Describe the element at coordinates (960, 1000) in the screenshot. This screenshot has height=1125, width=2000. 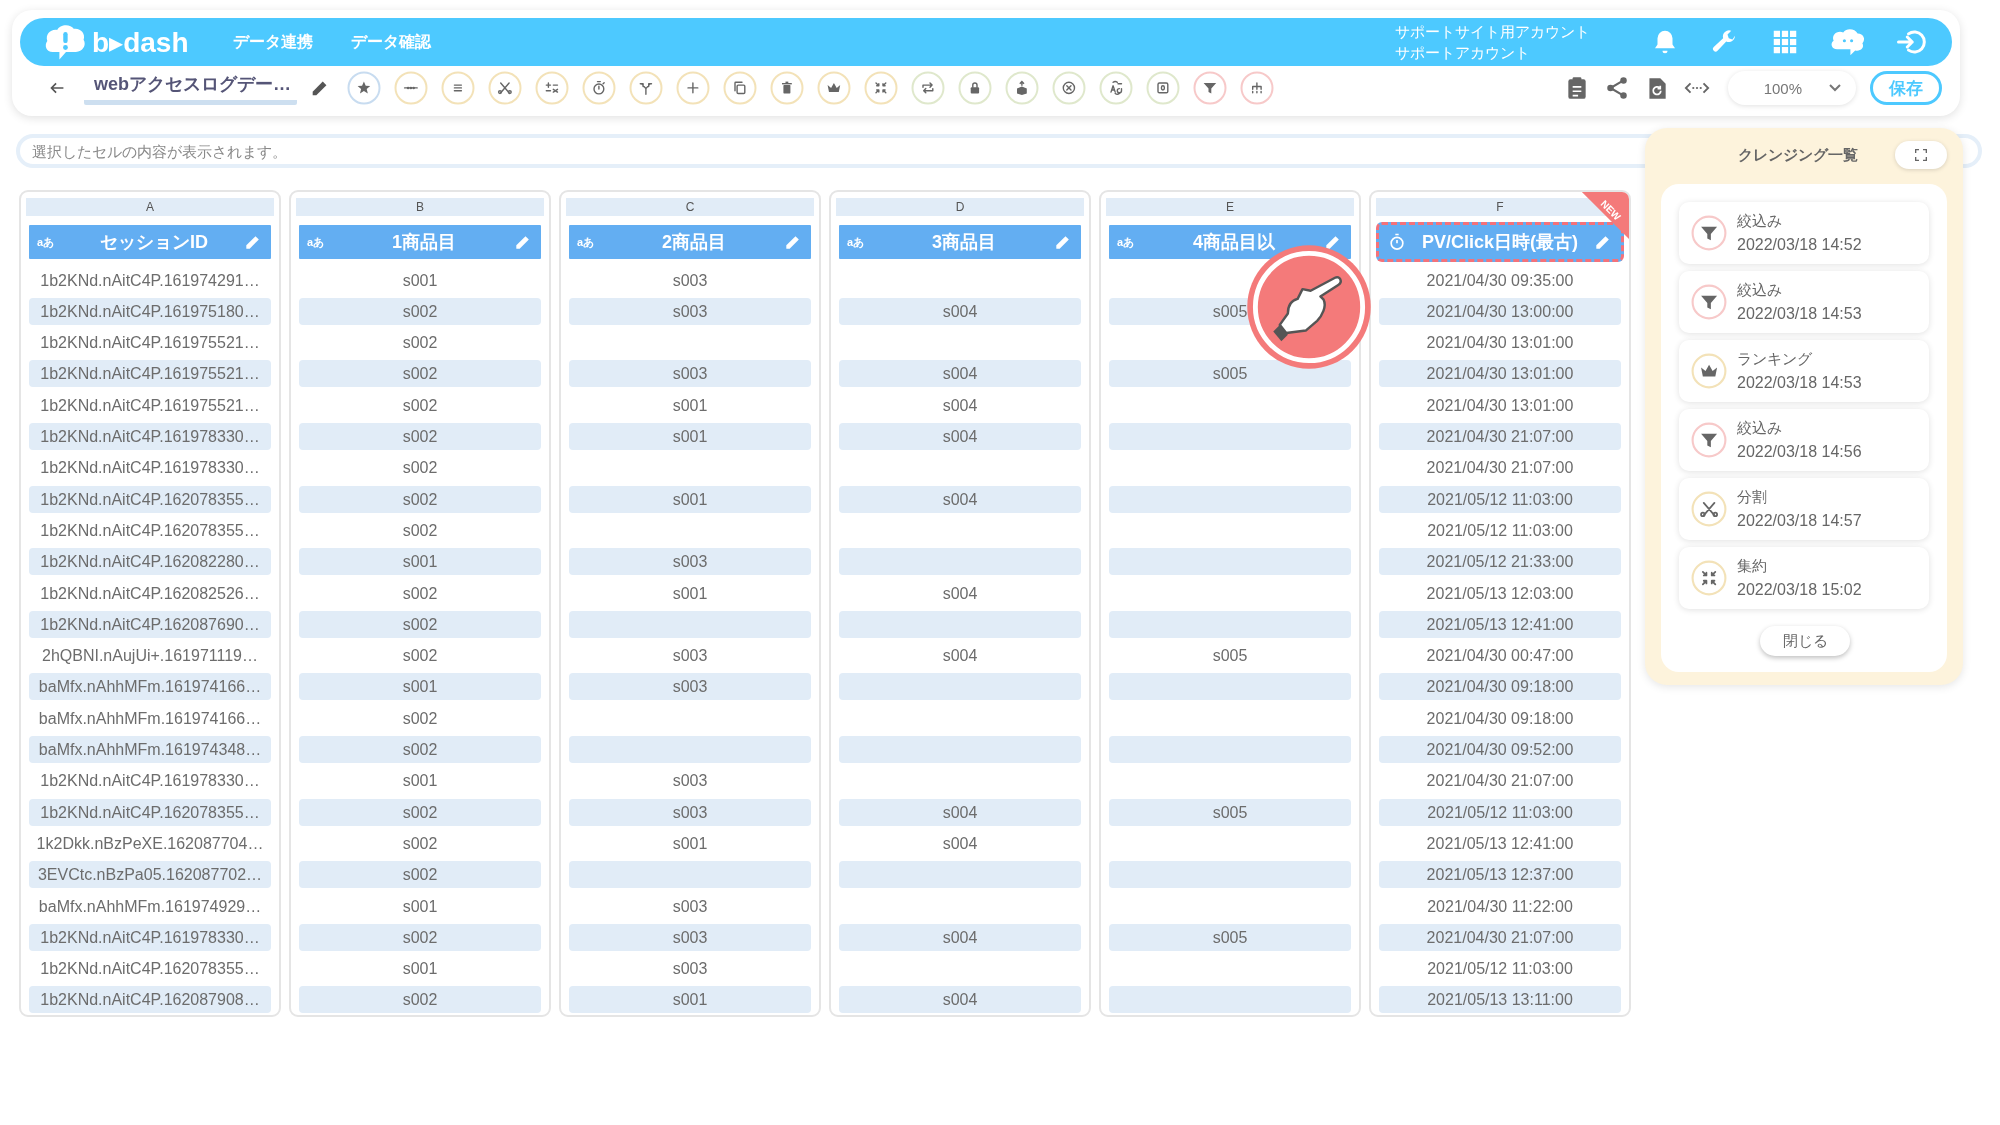
I see `table-cell: s004` at that location.